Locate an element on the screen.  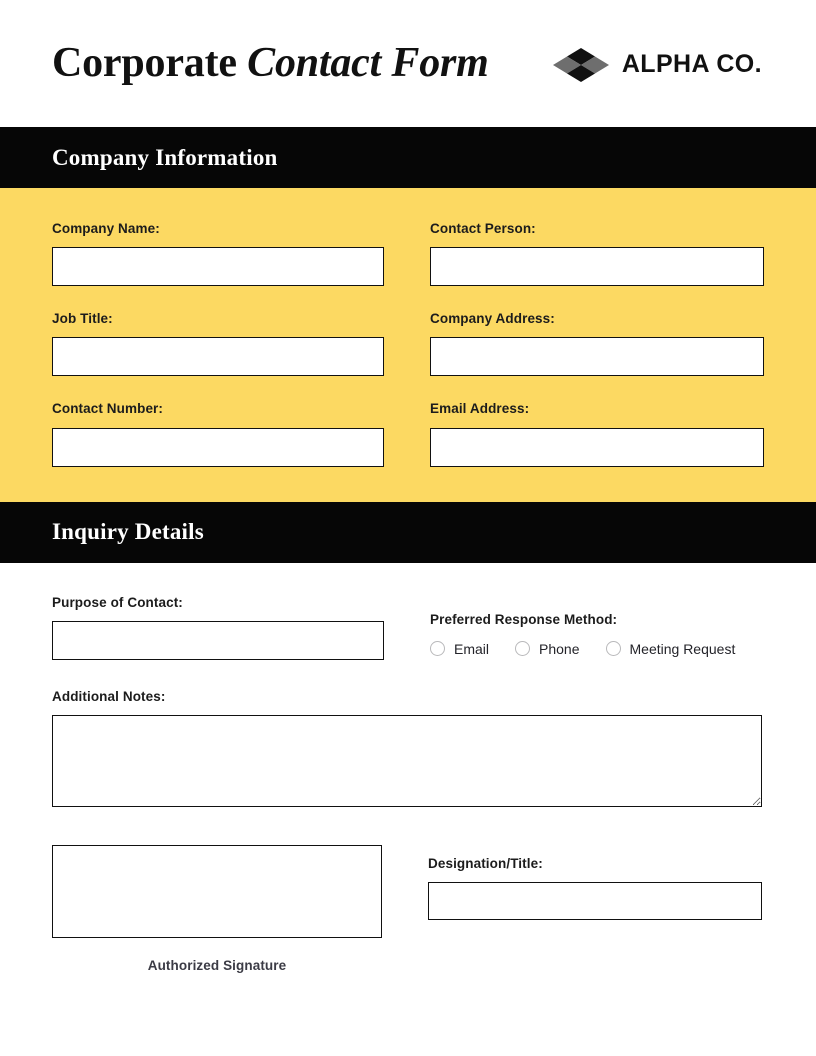
field-authorized-signature: Authorized Signature is located at coordinates (217, 908).